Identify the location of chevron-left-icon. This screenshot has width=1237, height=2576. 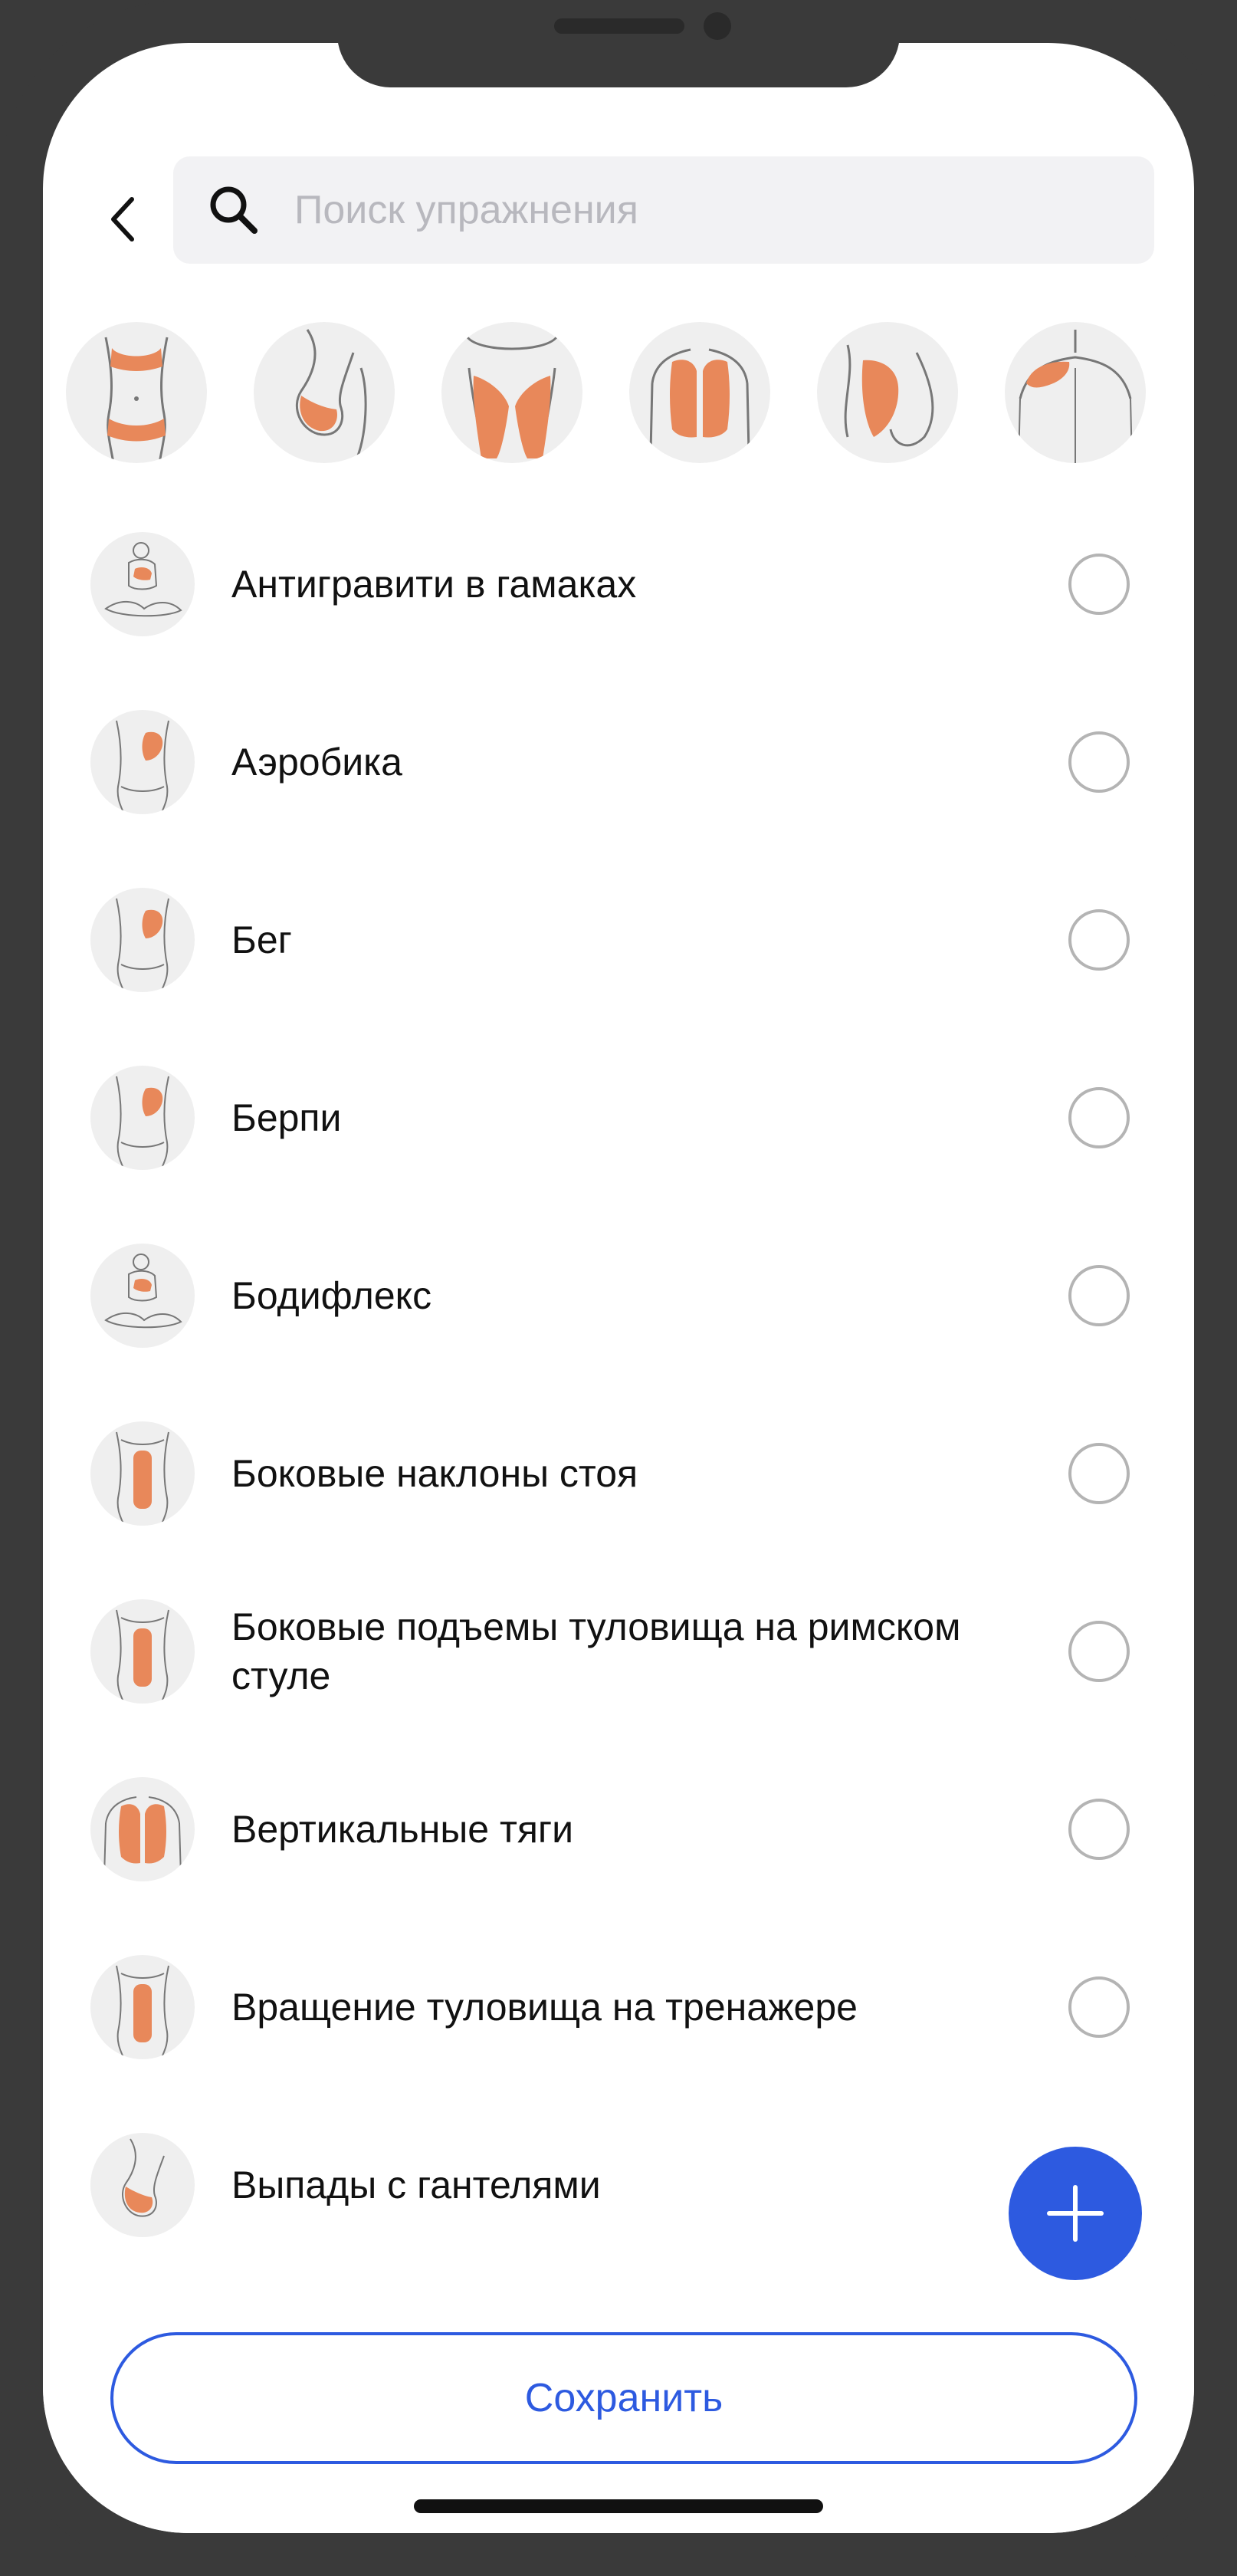
(123, 219).